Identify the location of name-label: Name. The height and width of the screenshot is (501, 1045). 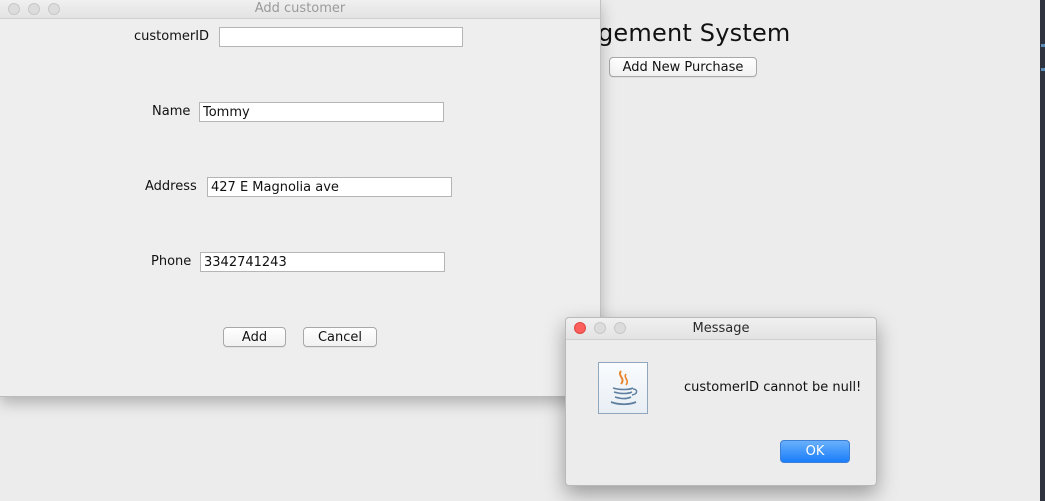
(171, 111).